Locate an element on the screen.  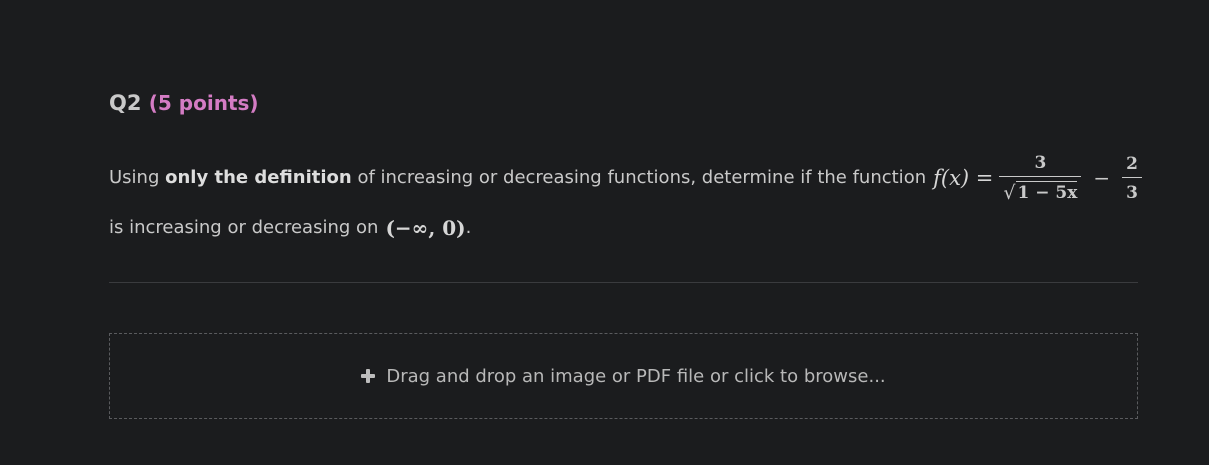
sqrt-icon: √ is located at coordinates (1009, 192).